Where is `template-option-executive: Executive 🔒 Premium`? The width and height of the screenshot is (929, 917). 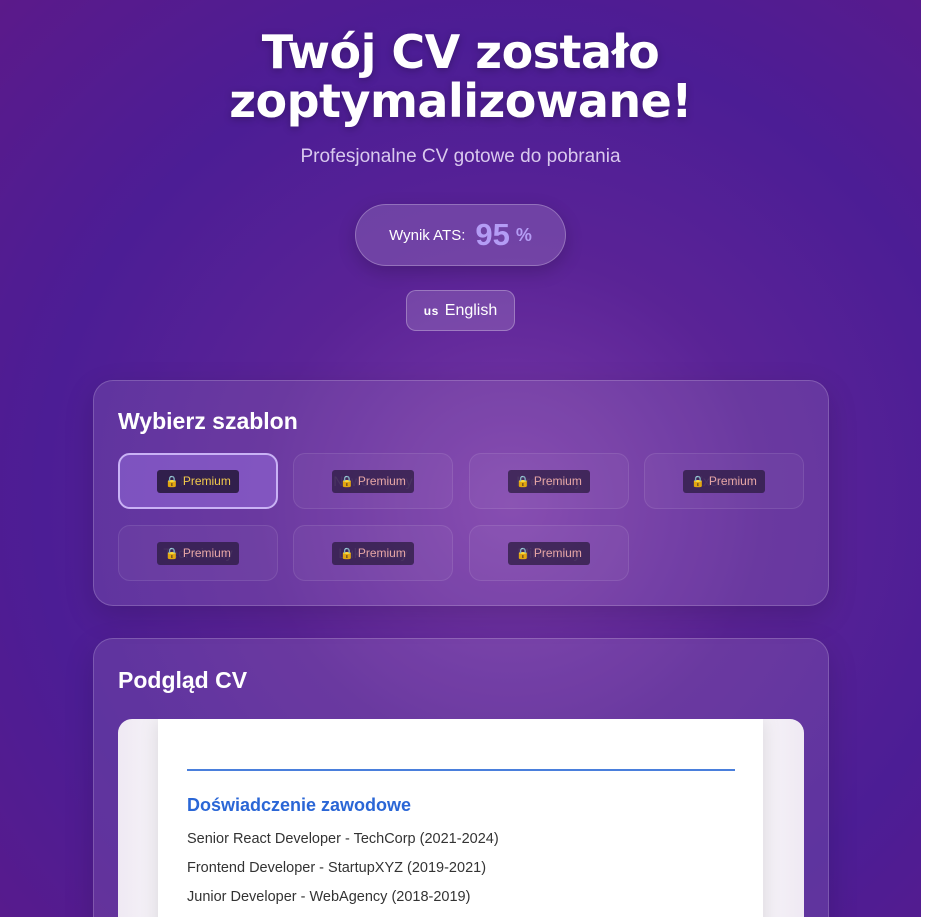 template-option-executive: Executive 🔒 Premium is located at coordinates (724, 481).